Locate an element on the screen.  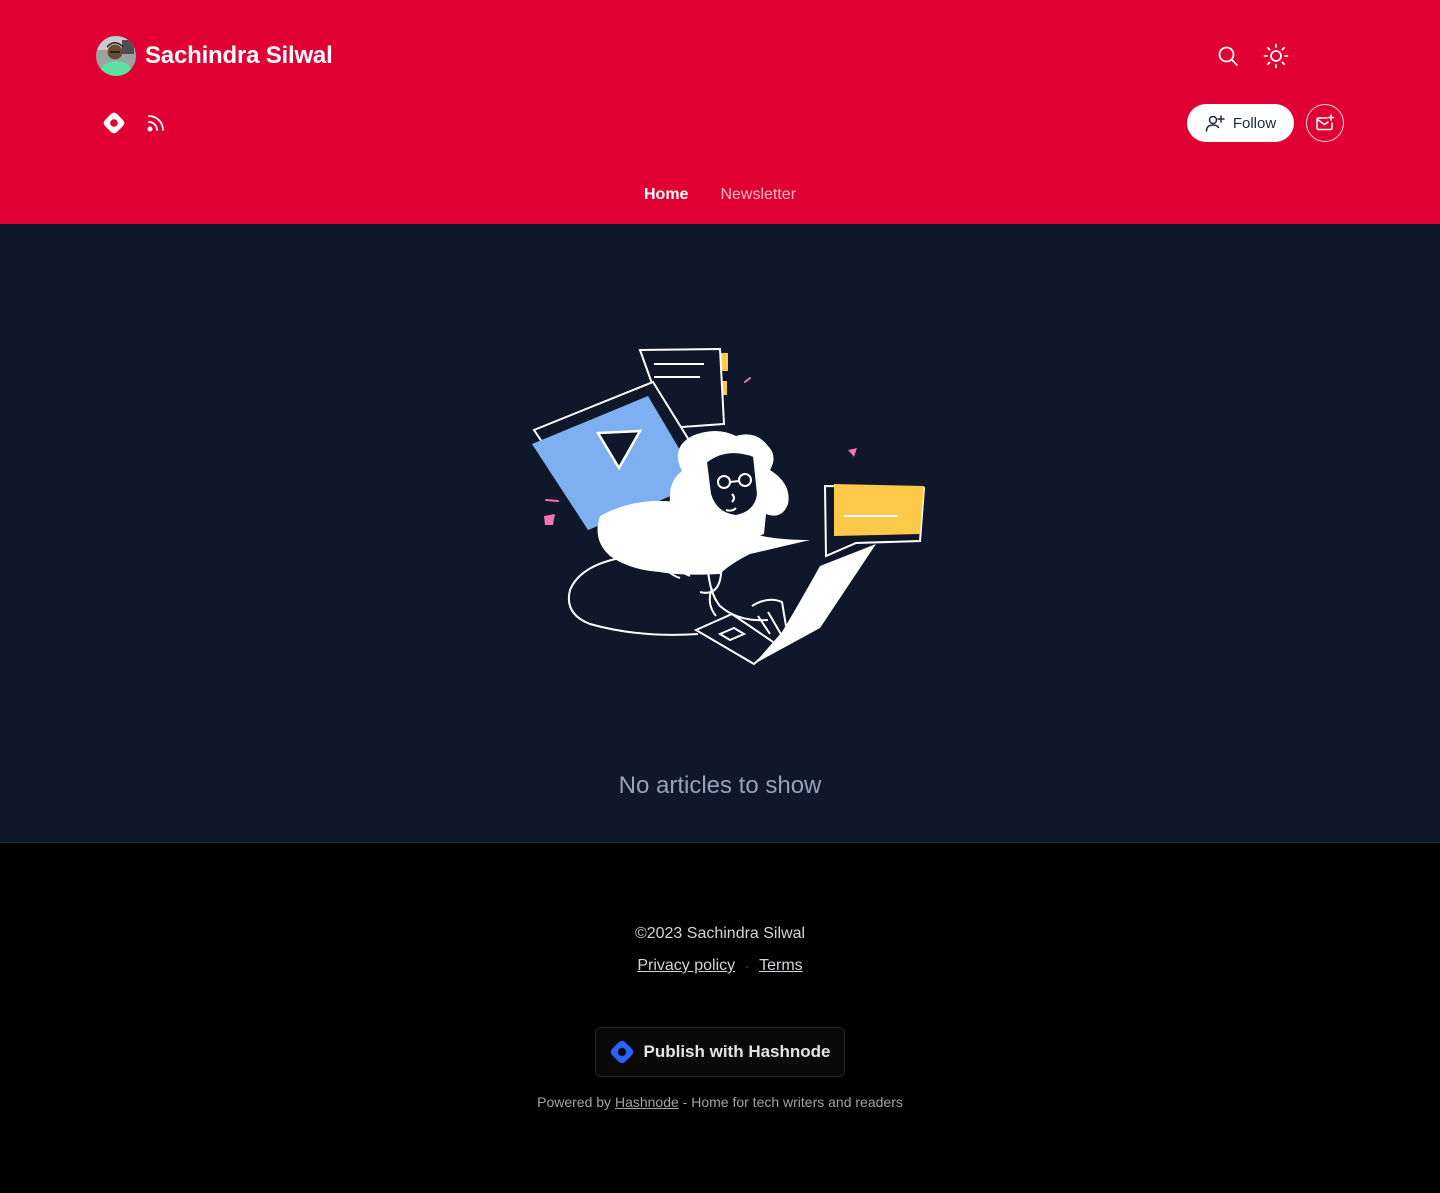
empty-state-text: No articles to show is located at coordinates (720, 785).